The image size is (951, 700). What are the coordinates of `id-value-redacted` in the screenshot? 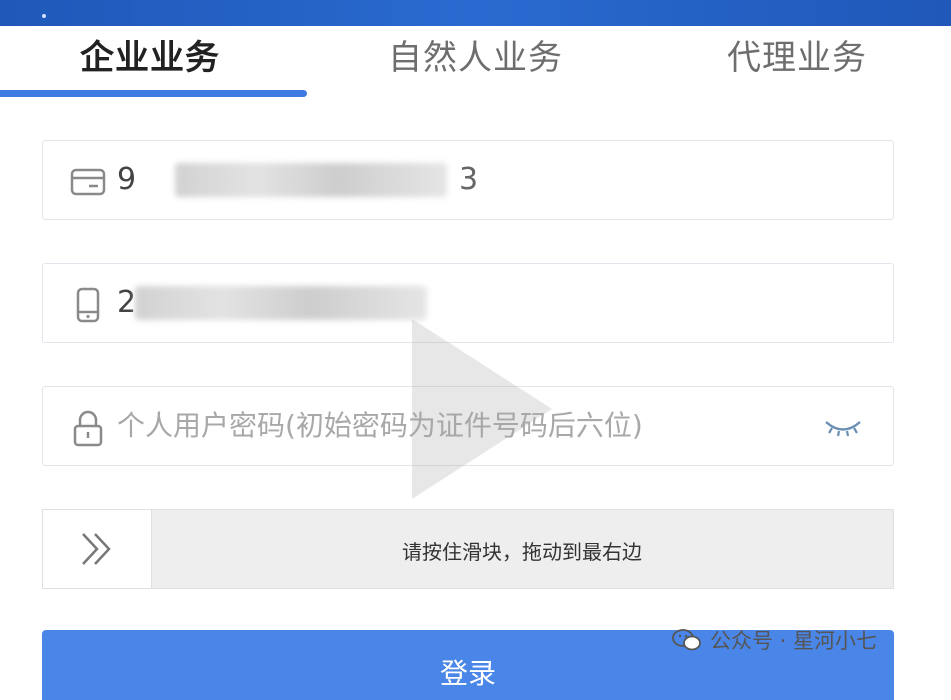 It's located at (311, 180).